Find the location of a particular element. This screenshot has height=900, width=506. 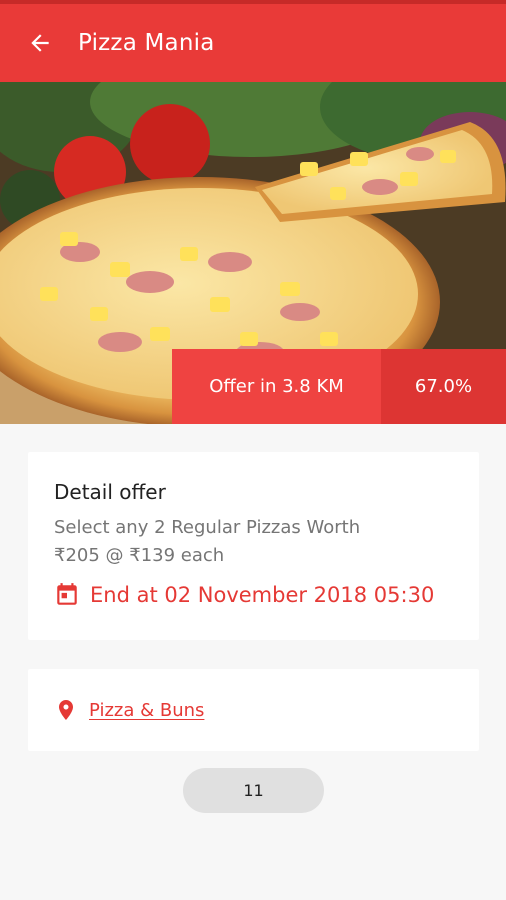

offer-description-line-2: ₹205 @ ₹139 each is located at coordinates (139, 555).